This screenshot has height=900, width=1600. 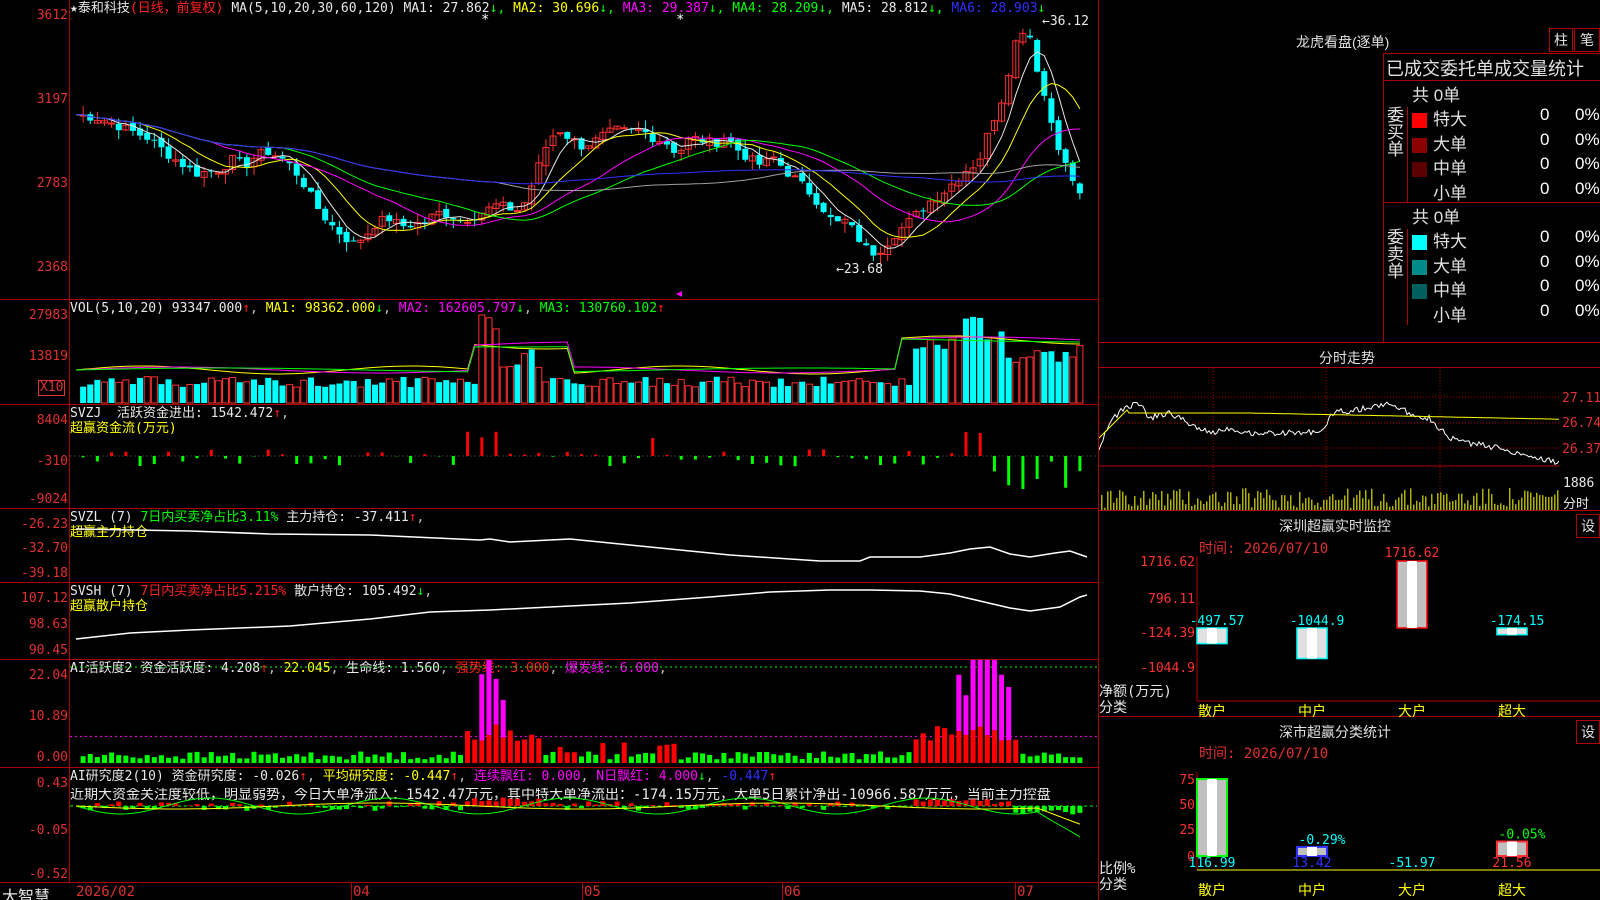 I want to click on classify-bar-highlight, so click(x=1212, y=817).